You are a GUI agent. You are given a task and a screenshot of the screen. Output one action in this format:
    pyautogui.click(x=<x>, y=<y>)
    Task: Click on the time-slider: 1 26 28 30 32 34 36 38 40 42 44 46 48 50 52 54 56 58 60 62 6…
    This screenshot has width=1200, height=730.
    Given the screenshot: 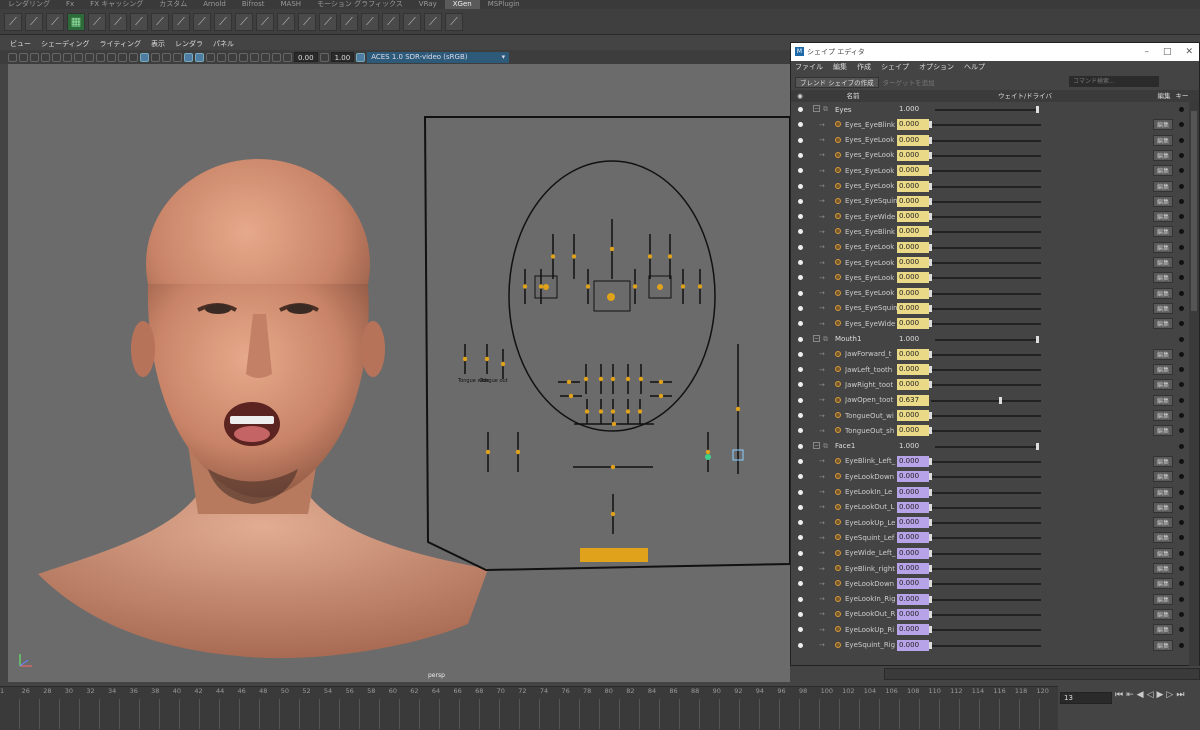 What is the action you would take?
    pyautogui.click(x=529, y=708)
    